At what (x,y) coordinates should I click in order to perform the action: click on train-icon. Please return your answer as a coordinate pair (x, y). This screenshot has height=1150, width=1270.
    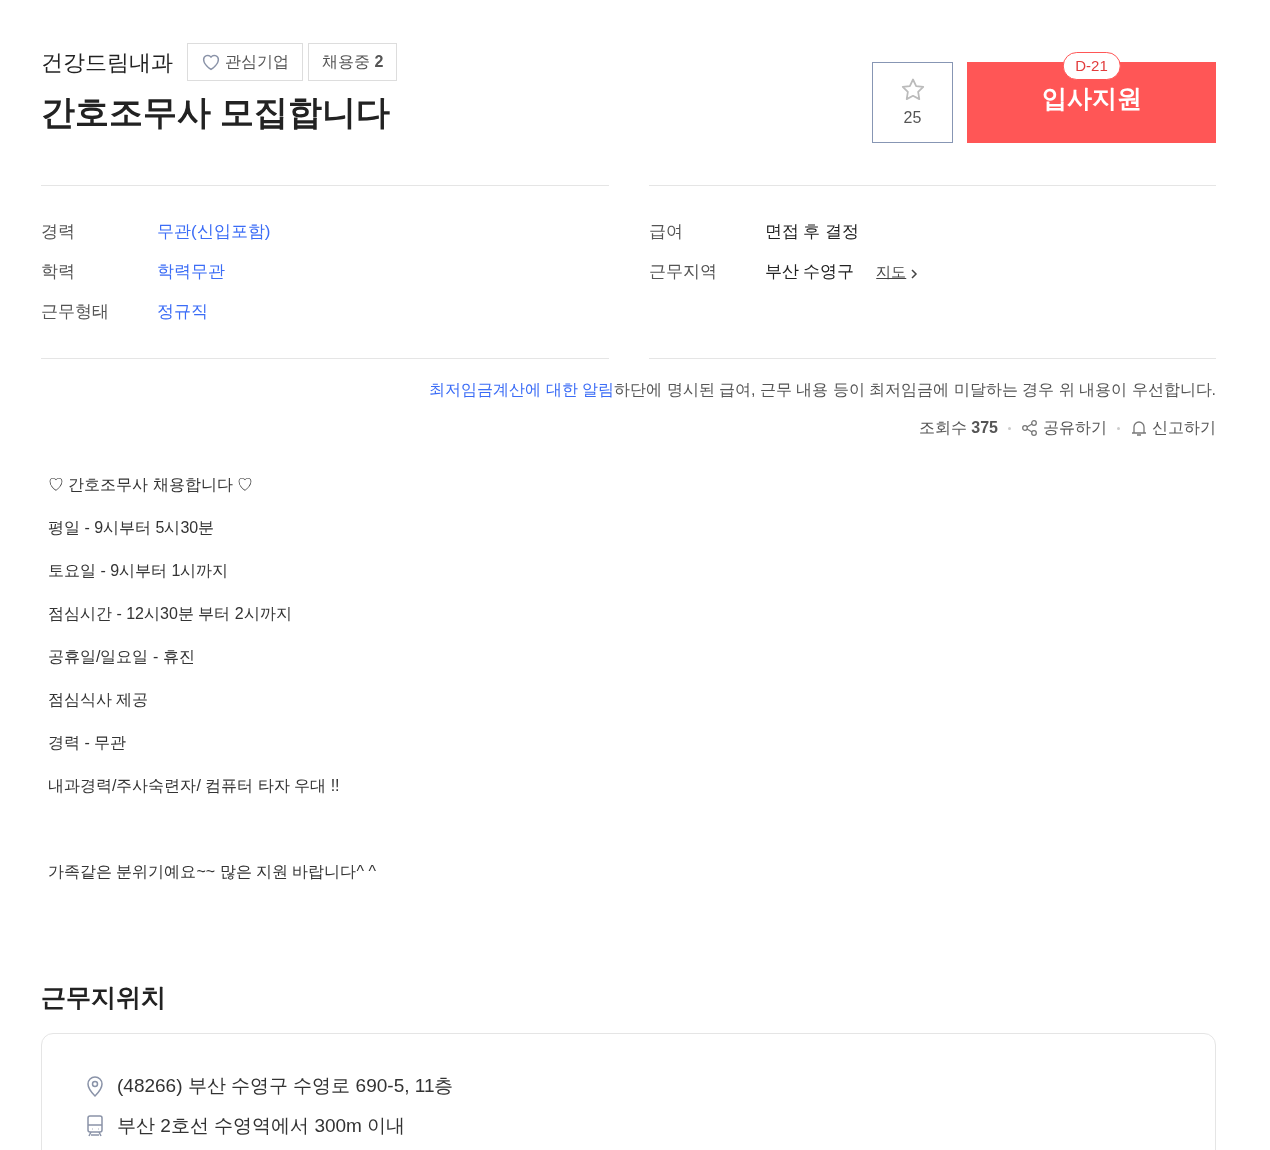
    Looking at the image, I should click on (95, 1126).